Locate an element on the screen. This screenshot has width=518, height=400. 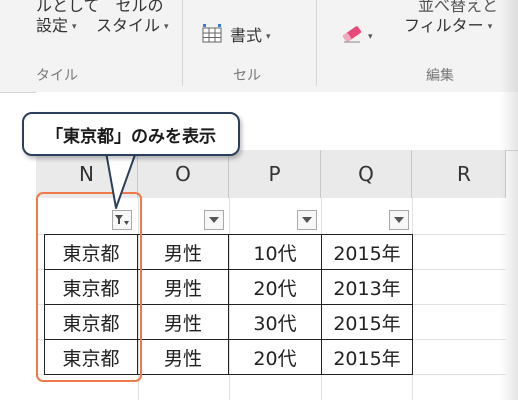
conditional-format-label: 設定 is located at coordinates (52, 25).